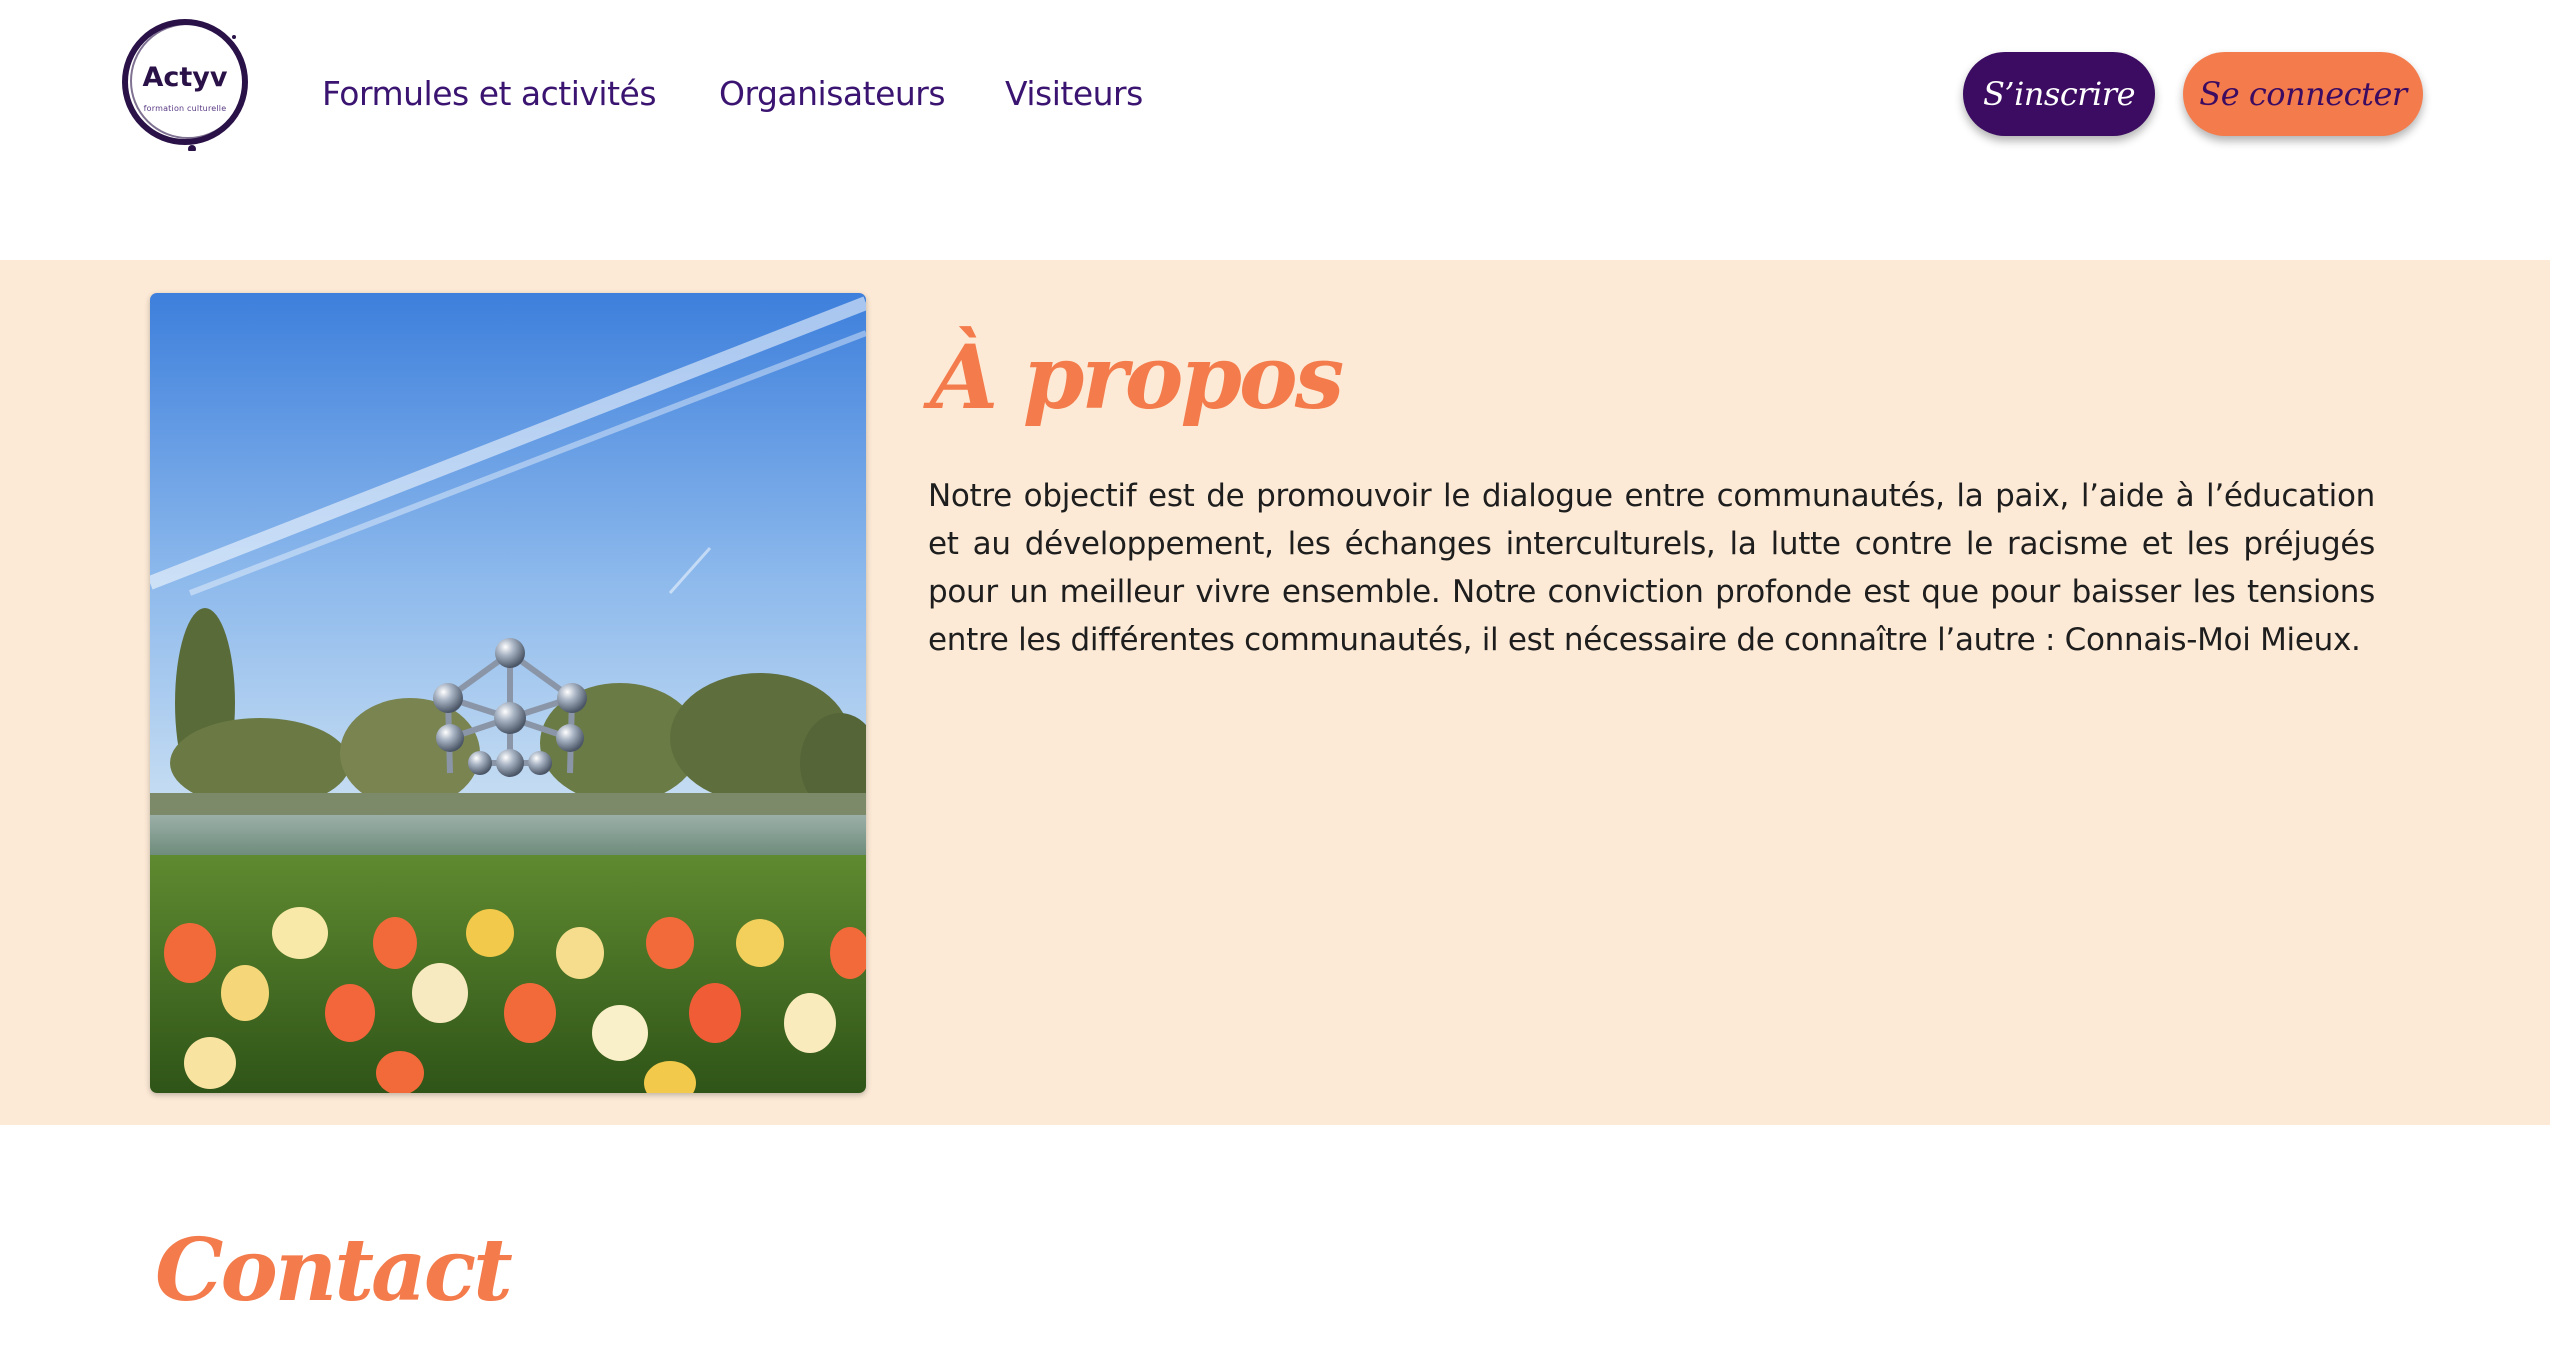  Describe the element at coordinates (334, 1270) in the screenshot. I see `contact-title: Contact` at that location.